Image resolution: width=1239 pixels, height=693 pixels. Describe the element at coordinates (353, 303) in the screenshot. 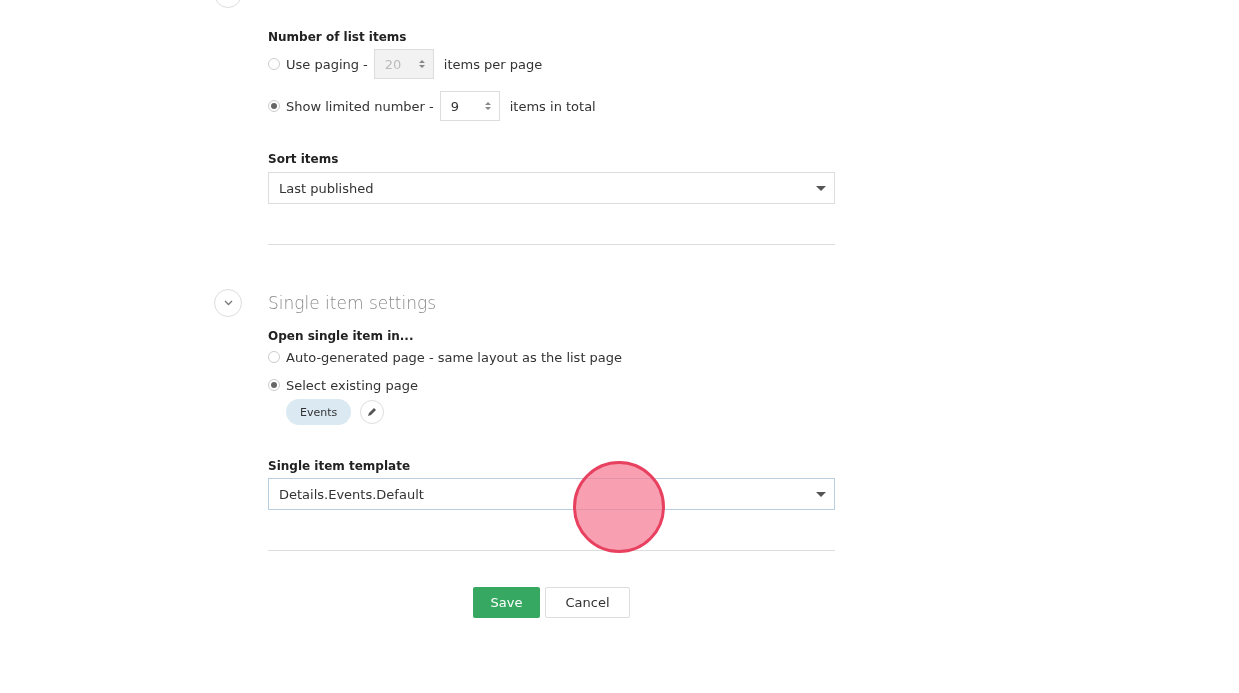

I see `section-title: Single item settings` at that location.